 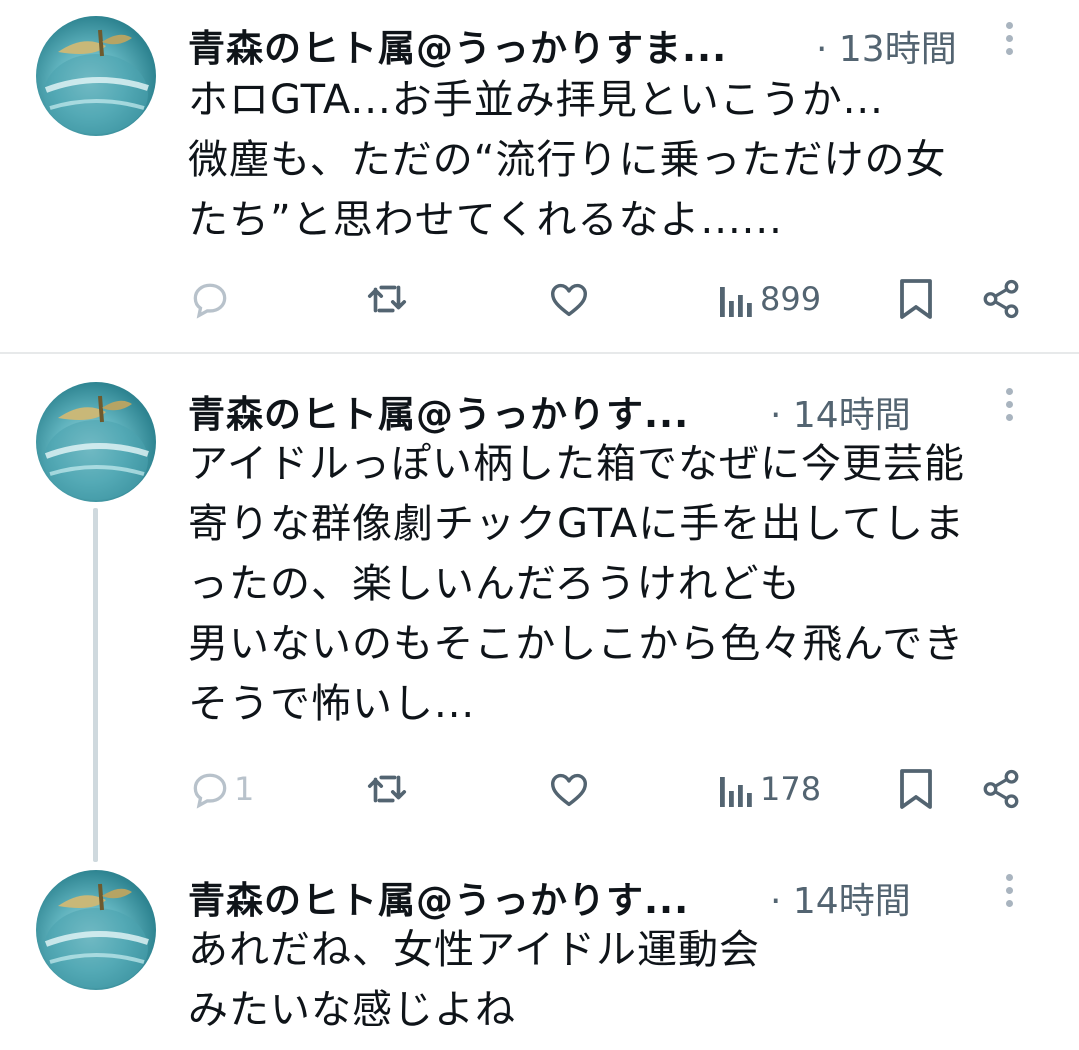 What do you see at coordinates (474, 950) in the screenshot?
I see `tweet-text-line: あれだね、女性アイドル運動会` at bounding box center [474, 950].